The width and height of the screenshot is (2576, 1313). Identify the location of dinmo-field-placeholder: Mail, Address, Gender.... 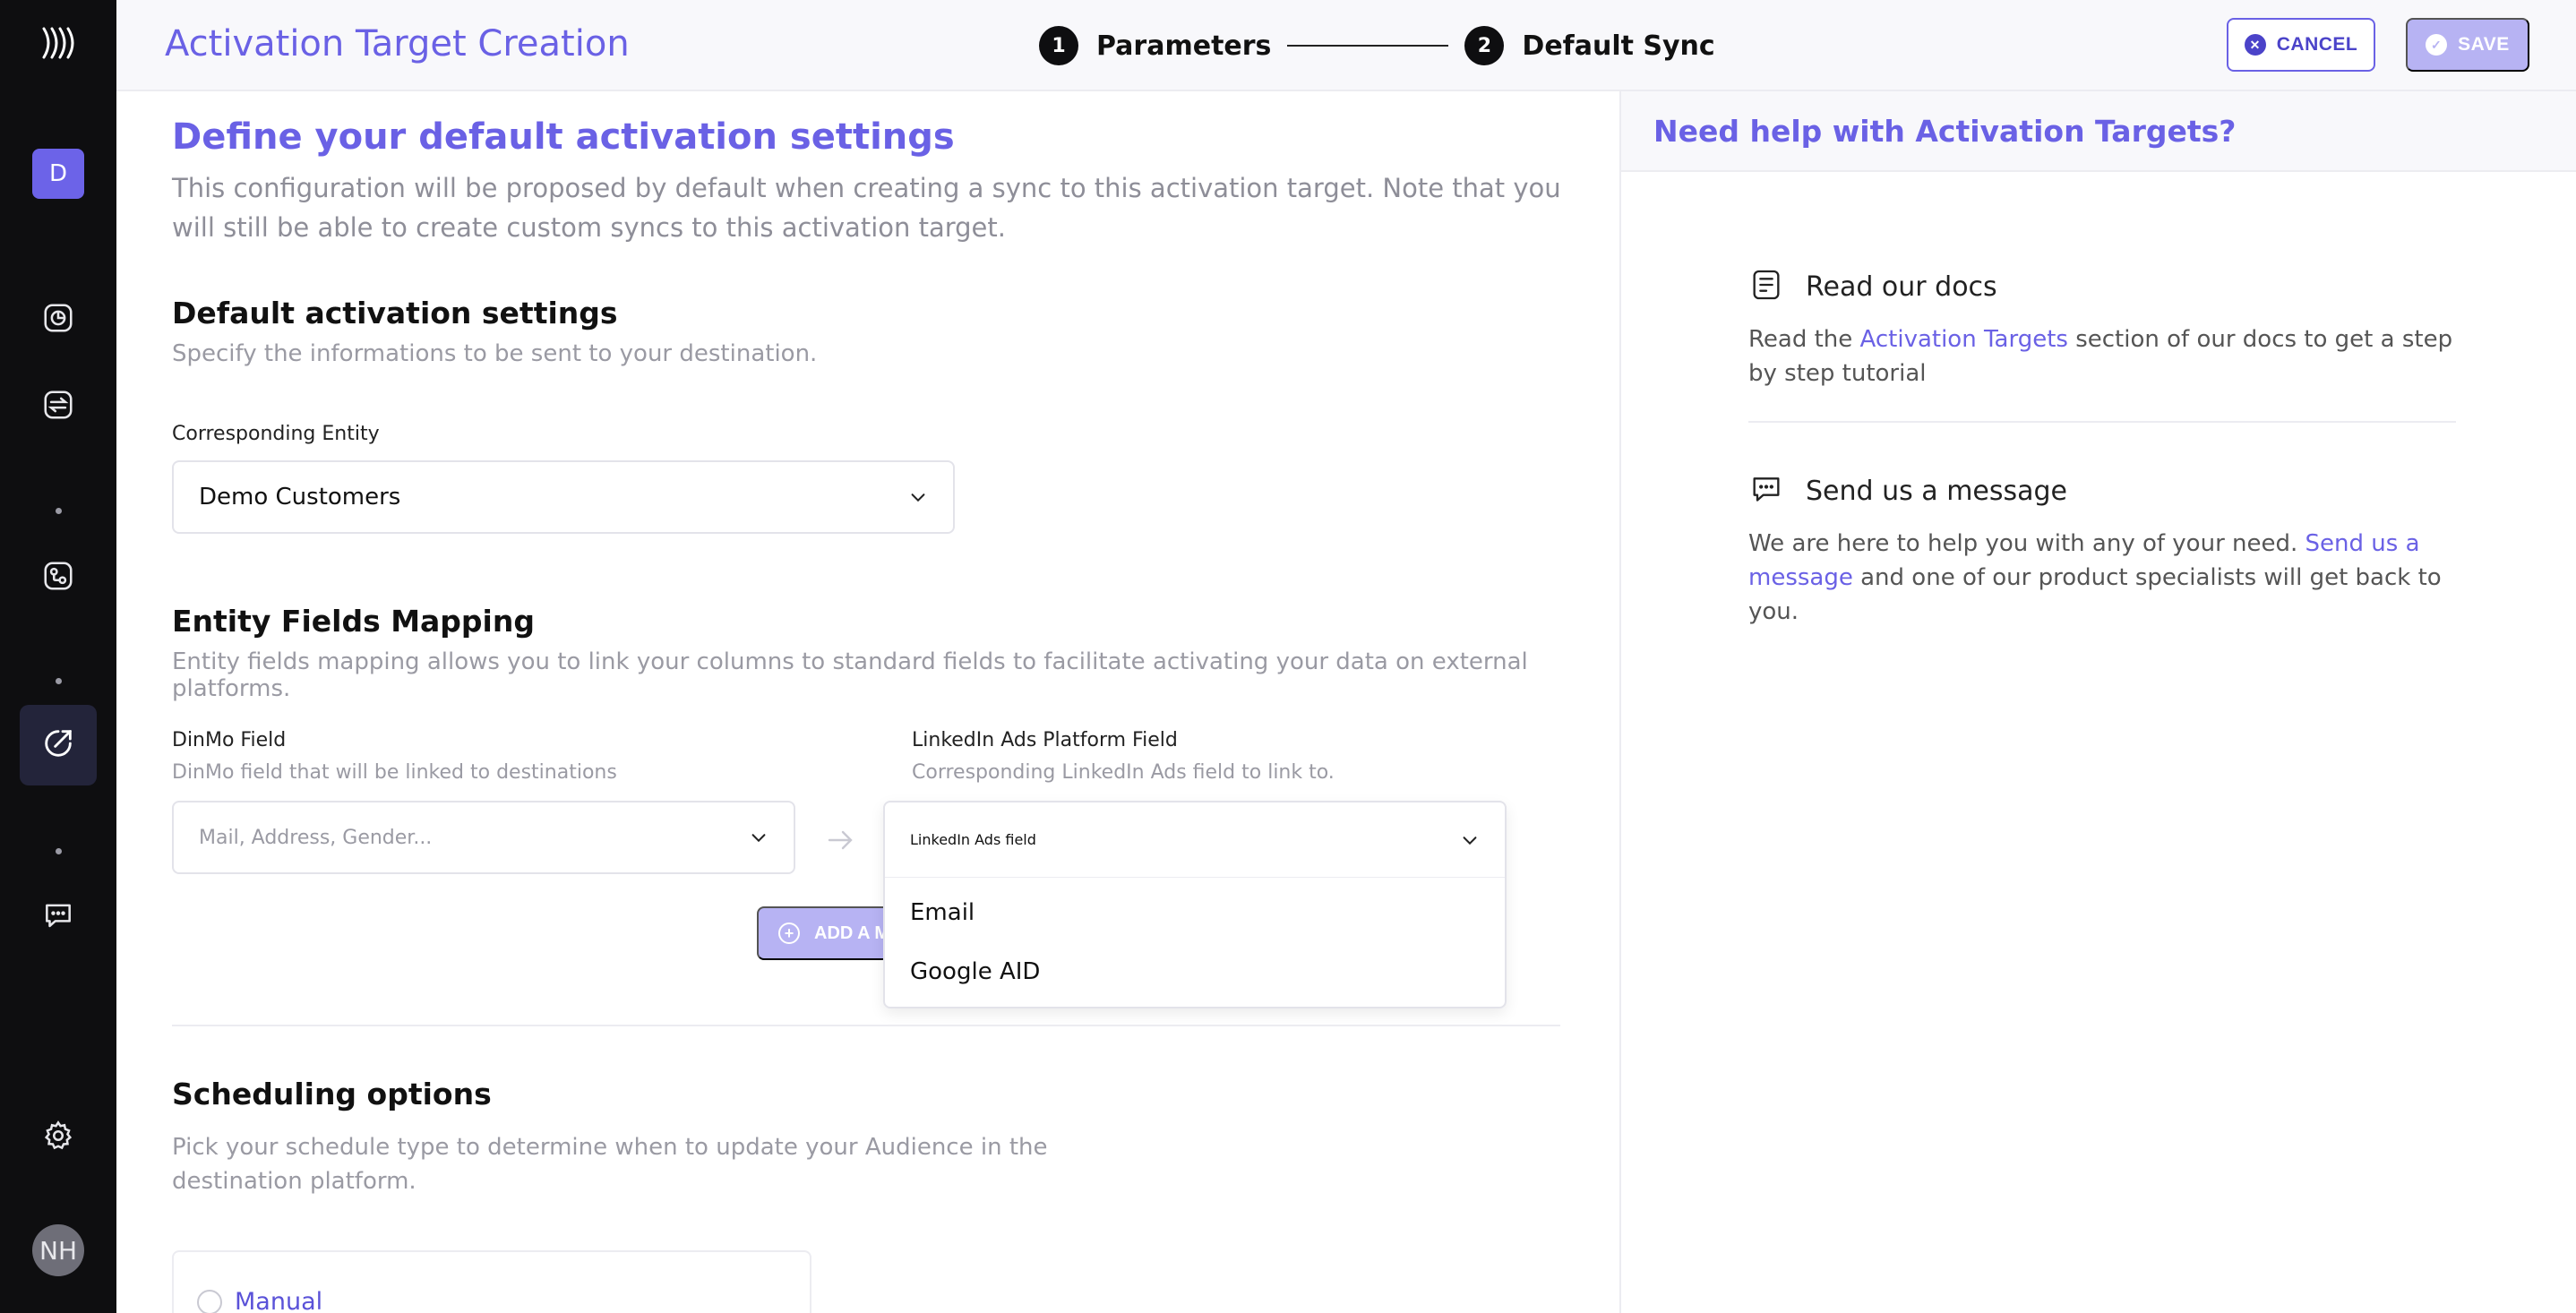
(316, 837).